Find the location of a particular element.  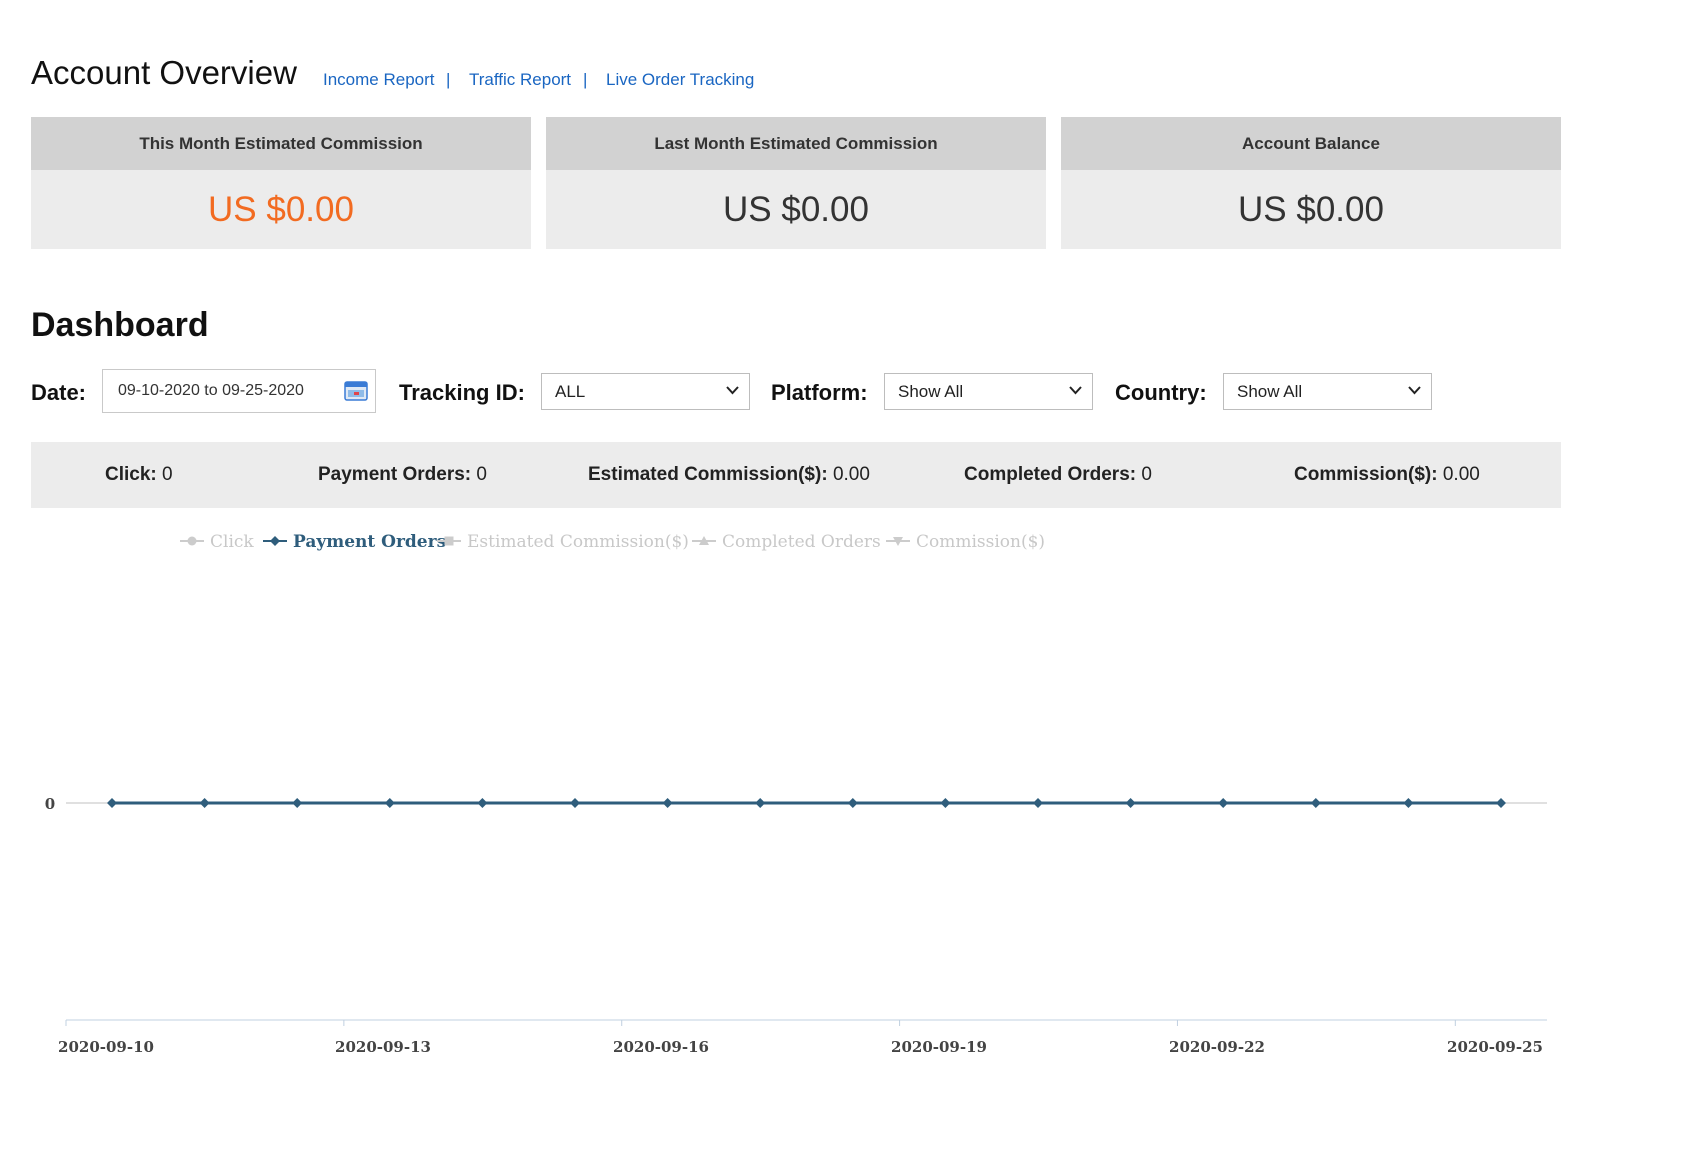

summary-payment-orders: Payment Orders: 0 is located at coordinates (402, 475).